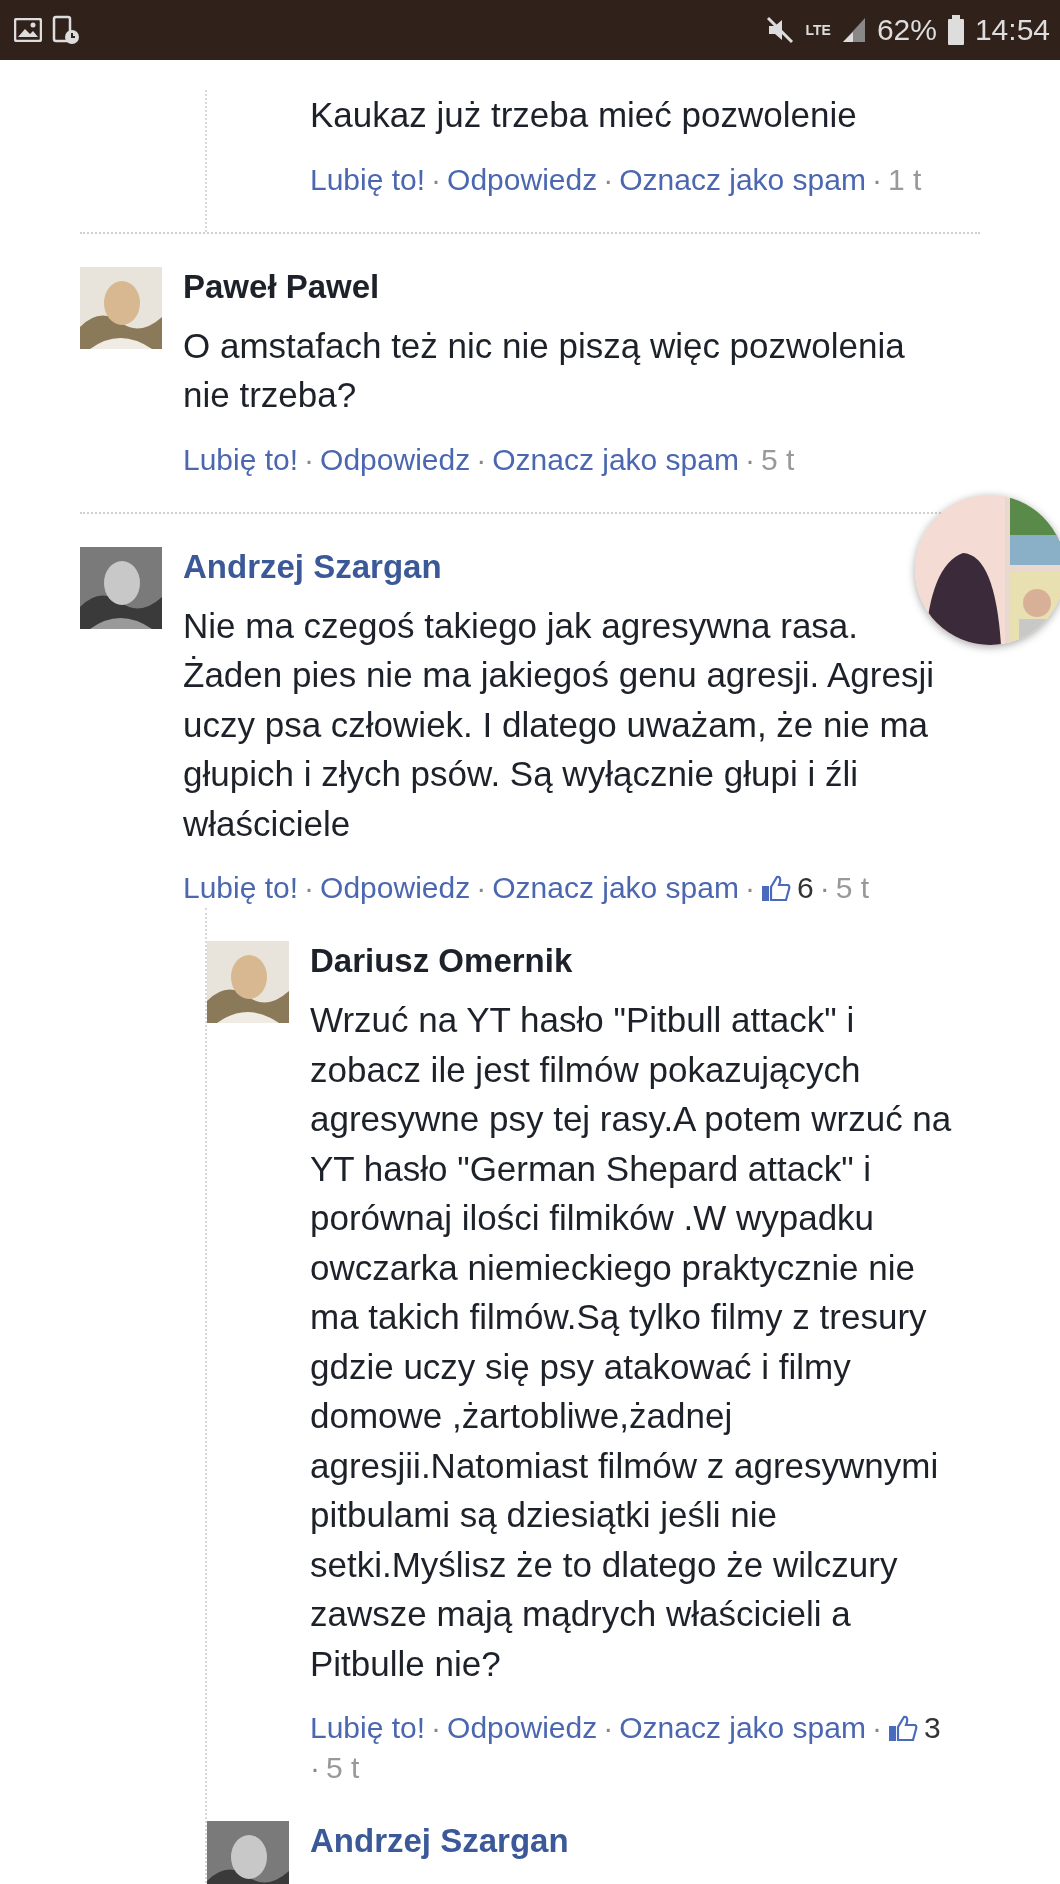 Image resolution: width=1060 pixels, height=1884 pixels. What do you see at coordinates (932, 1728) in the screenshot?
I see `like-count: 3` at bounding box center [932, 1728].